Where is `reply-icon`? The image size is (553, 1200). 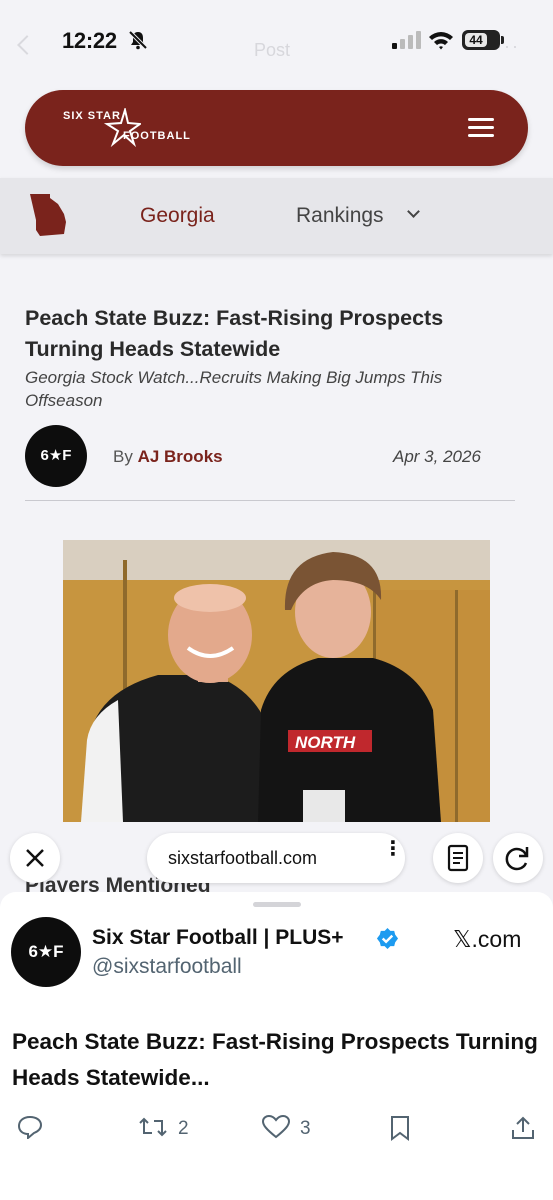 reply-icon is located at coordinates (30, 1127).